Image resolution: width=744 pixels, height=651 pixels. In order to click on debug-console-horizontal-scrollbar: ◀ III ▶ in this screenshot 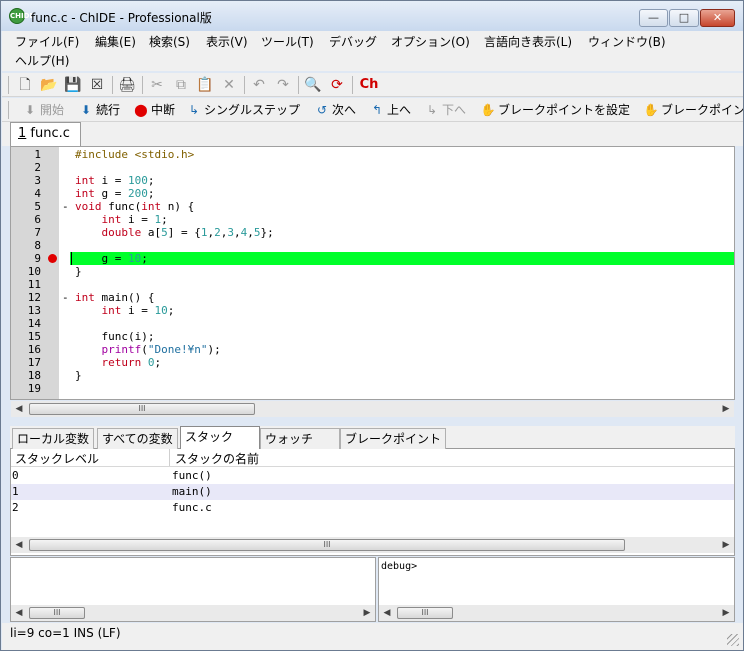, I will do `click(556, 613)`.